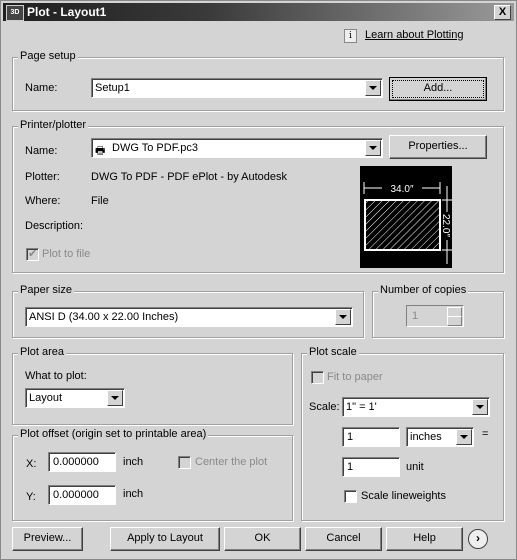 This screenshot has height=560, width=517. I want to click on paper-preview: 34.0″ 22.0″, so click(406, 217).